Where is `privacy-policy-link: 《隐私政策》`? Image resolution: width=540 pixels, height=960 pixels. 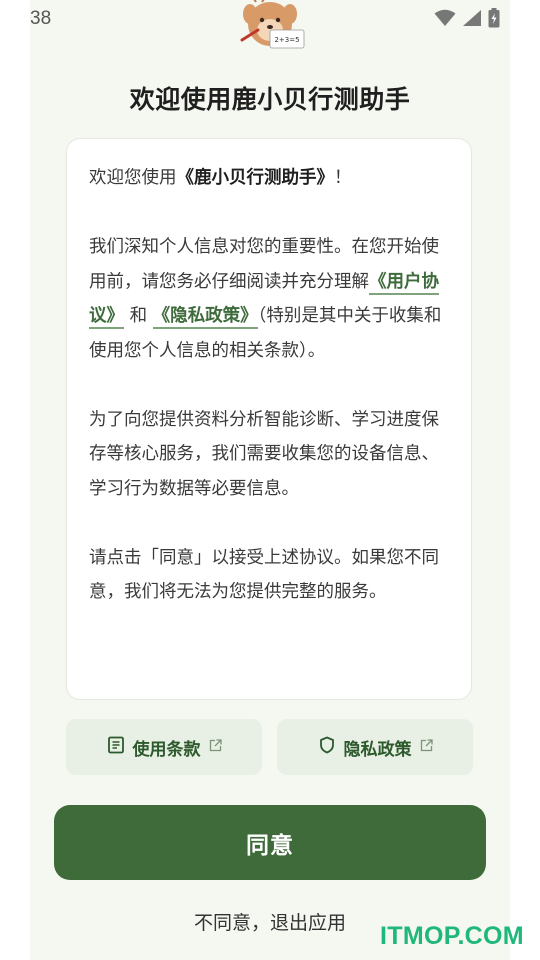 privacy-policy-link: 《隐私政策》 is located at coordinates (205, 317).